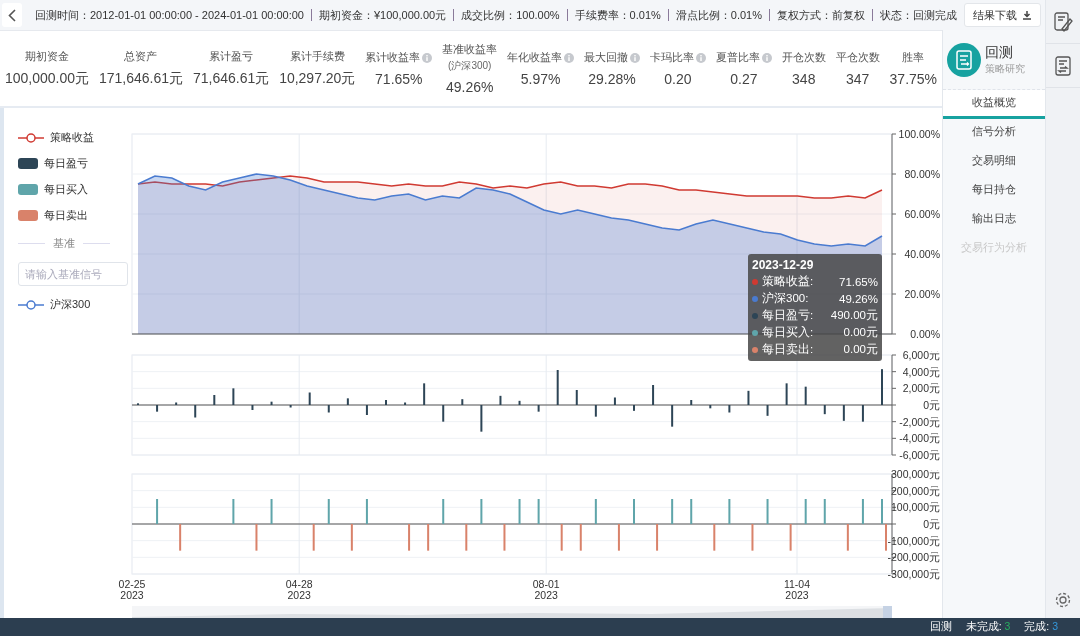  What do you see at coordinates (1027, 15) in the screenshot?
I see `download-icon` at bounding box center [1027, 15].